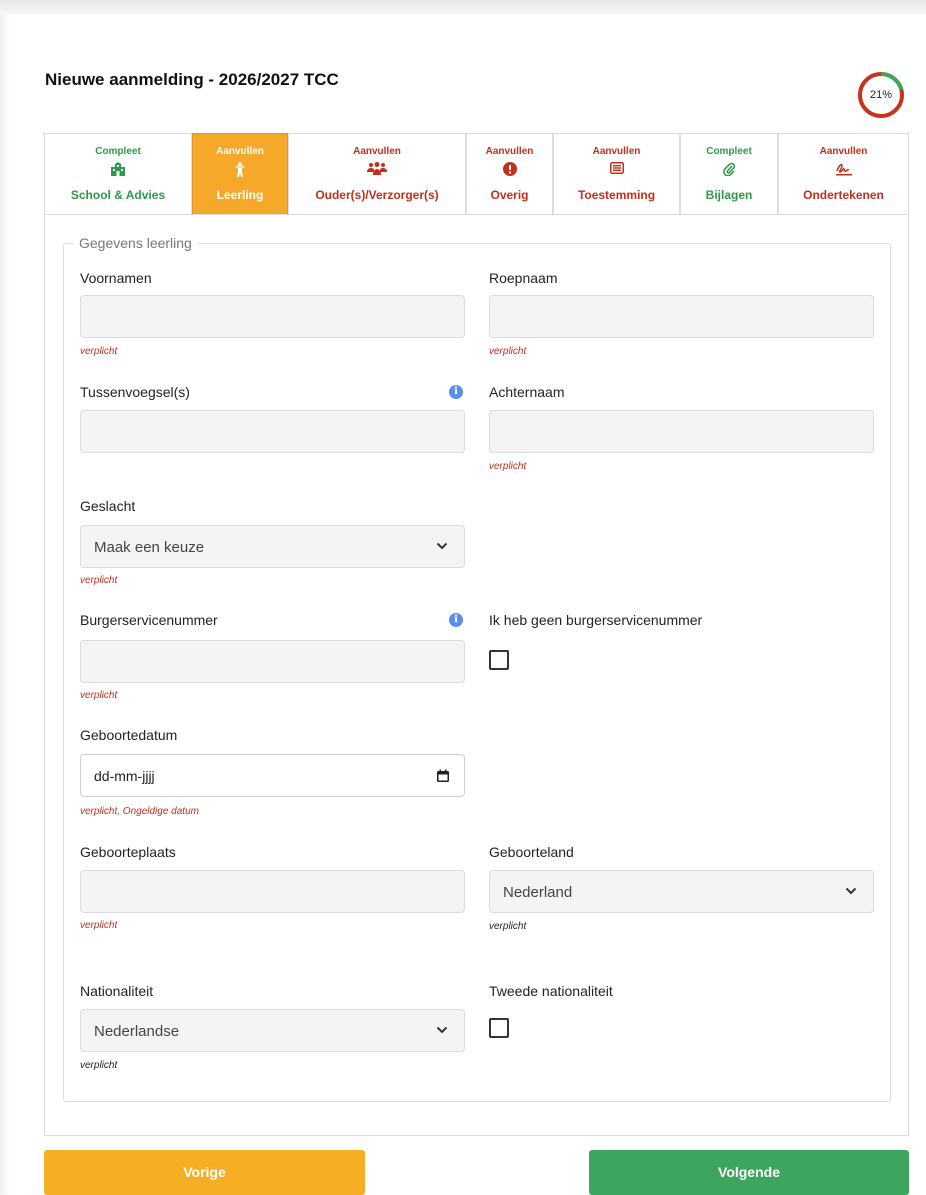  Describe the element at coordinates (616, 195) in the screenshot. I see `tab-label: Toestemming` at that location.